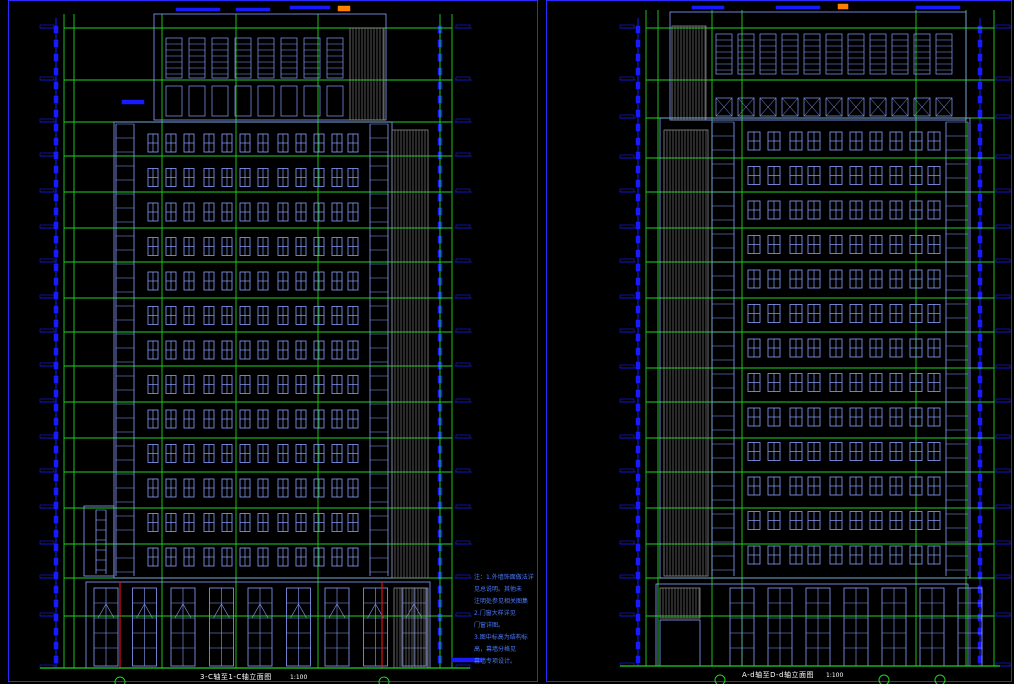  What do you see at coordinates (498, 589) in the screenshot?
I see `note-line: 见总说明。其他未` at bounding box center [498, 589].